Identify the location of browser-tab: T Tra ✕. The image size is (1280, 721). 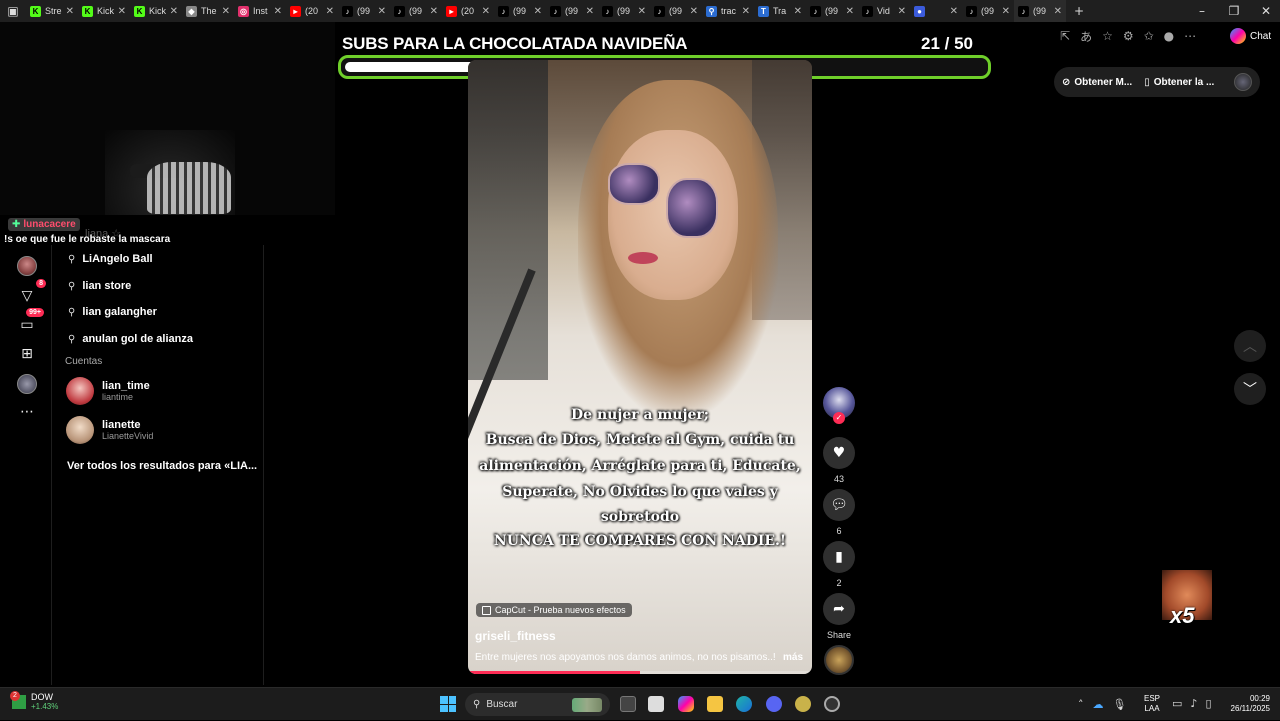
(780, 11).